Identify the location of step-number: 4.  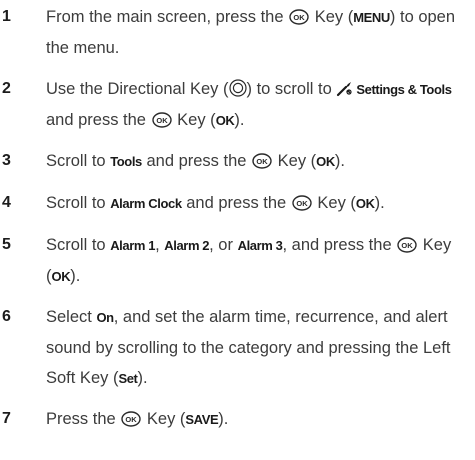
(6, 202).